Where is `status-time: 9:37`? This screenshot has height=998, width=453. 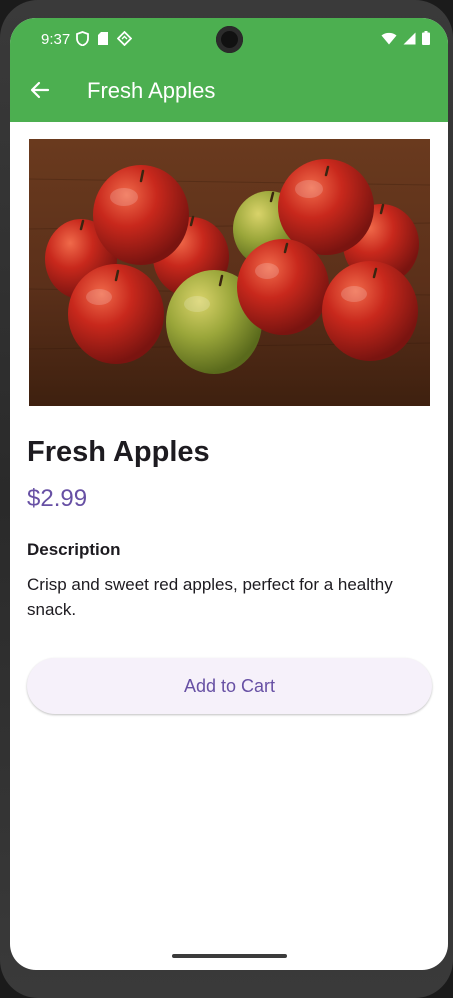
status-time: 9:37 is located at coordinates (56, 39).